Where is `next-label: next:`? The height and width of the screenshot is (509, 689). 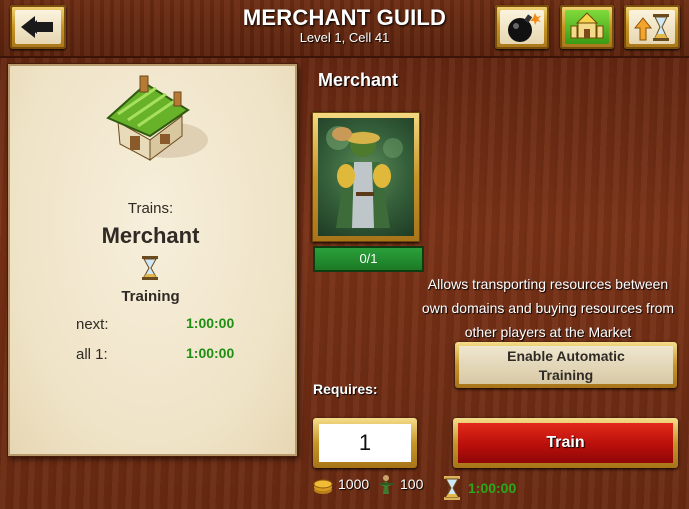
next-label: next: is located at coordinates (92, 324).